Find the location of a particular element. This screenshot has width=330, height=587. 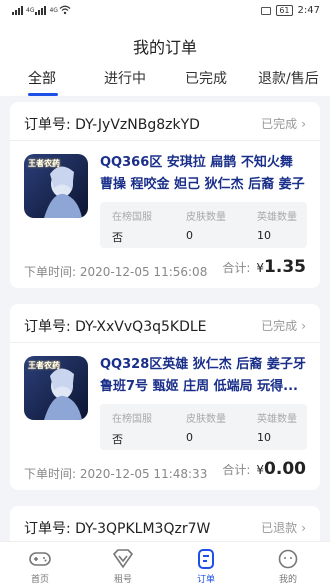

order-total: 合计: ¥1.35 is located at coordinates (264, 267).